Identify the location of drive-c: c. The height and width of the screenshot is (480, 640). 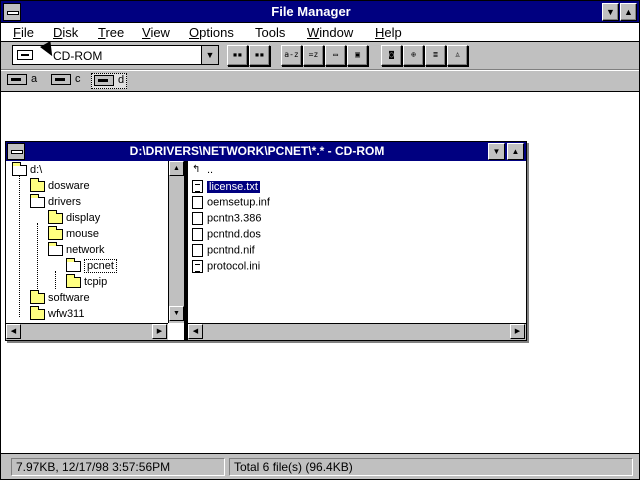
(66, 81).